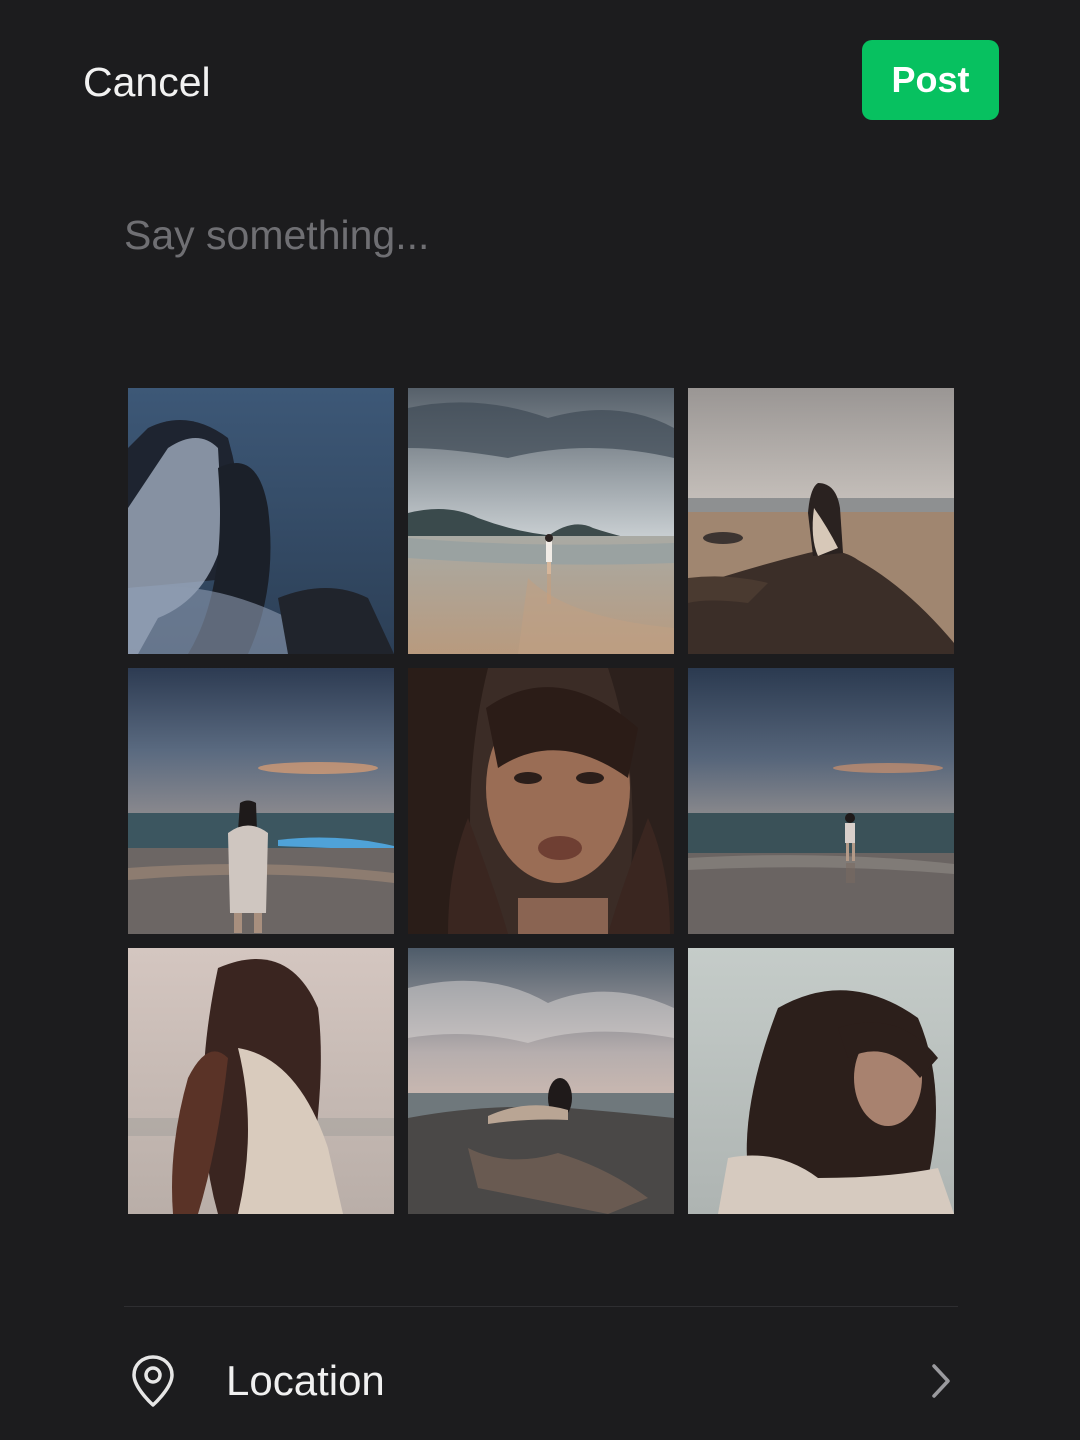  What do you see at coordinates (930, 80) in the screenshot?
I see `post-button: Post` at bounding box center [930, 80].